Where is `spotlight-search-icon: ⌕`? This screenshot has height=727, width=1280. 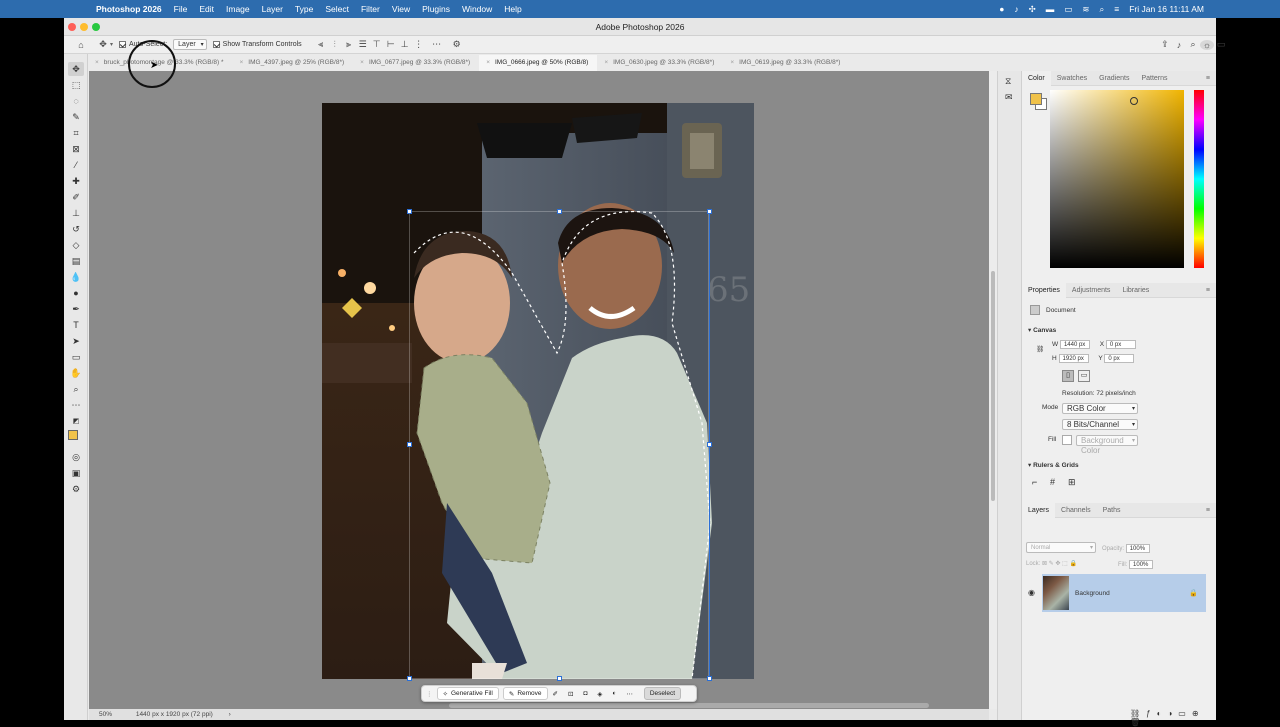 spotlight-search-icon: ⌕ is located at coordinates (1101, 9).